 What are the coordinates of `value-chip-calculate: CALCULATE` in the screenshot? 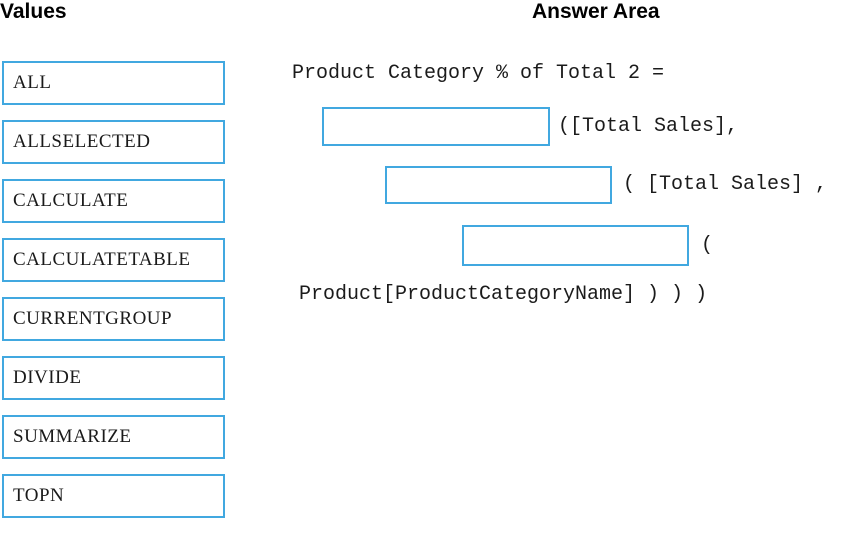 It's located at (113, 201).